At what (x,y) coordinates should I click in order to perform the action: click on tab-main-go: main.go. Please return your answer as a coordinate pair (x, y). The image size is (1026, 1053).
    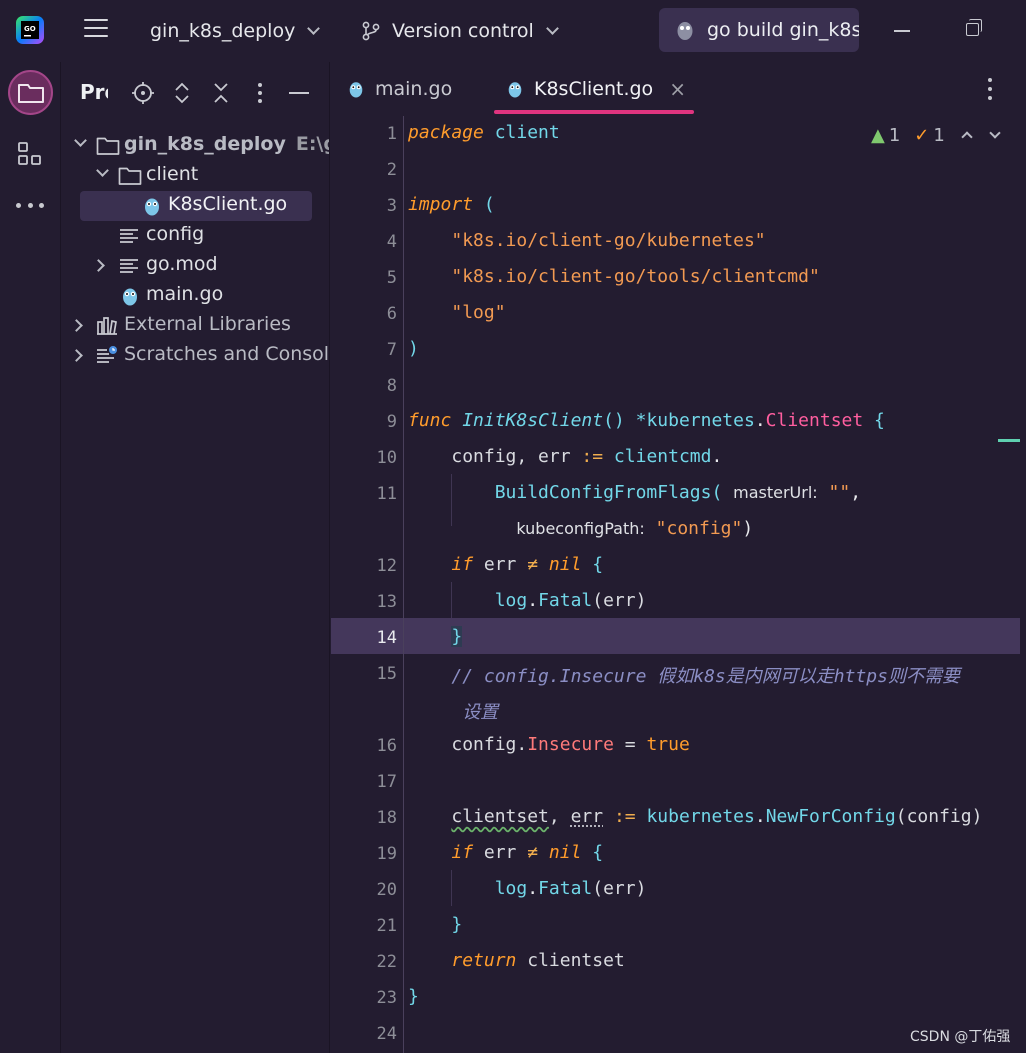
    Looking at the image, I should click on (399, 89).